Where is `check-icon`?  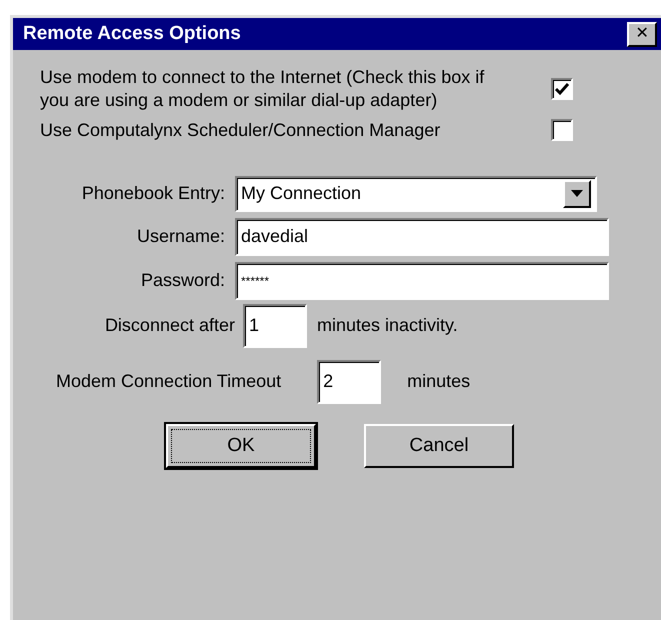
check-icon is located at coordinates (562, 89).